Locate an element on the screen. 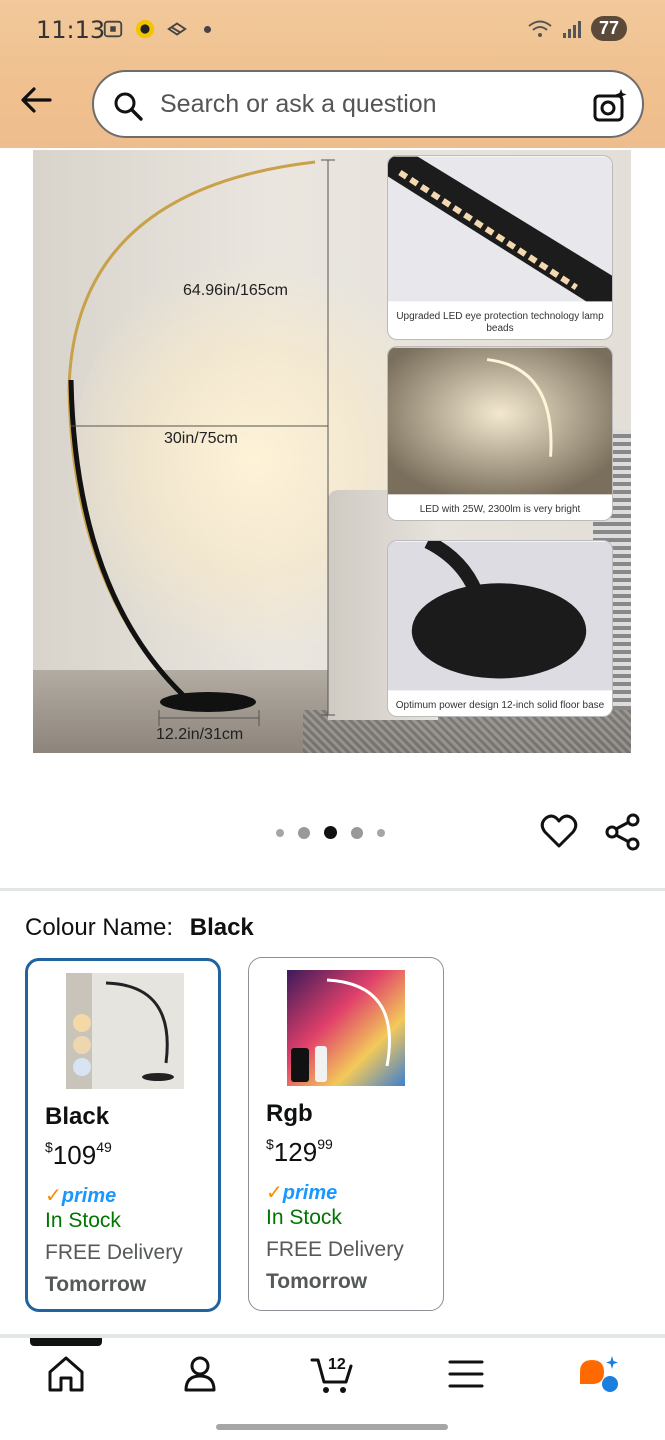  search-bar: Search or ask a question is located at coordinates (368, 104).